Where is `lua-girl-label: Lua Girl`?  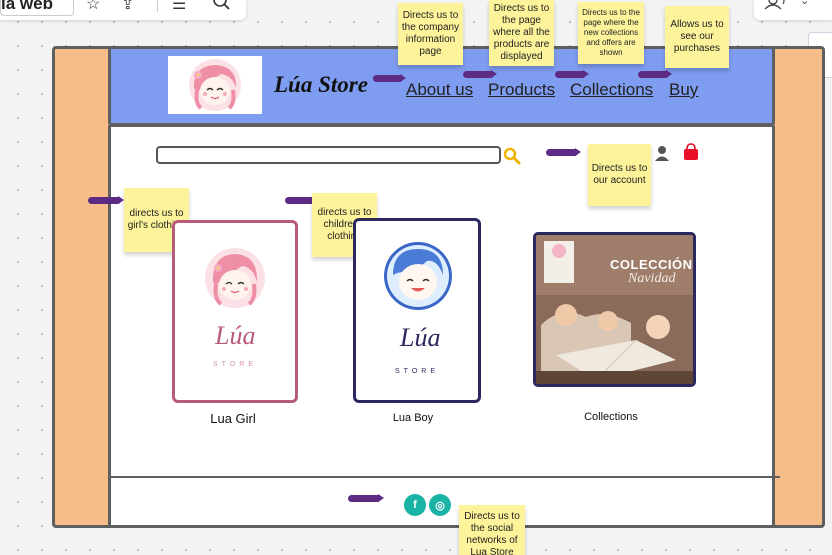
lua-girl-label: Lua Girl is located at coordinates (233, 418).